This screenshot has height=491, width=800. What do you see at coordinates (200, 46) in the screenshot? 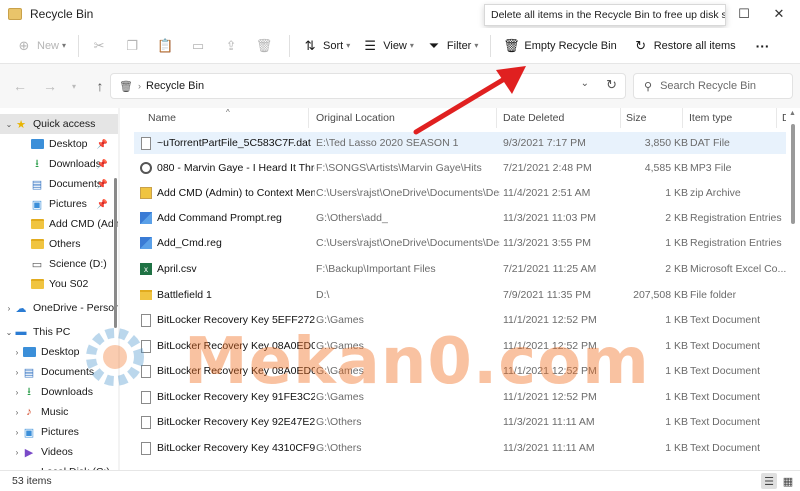
I see `rename-button: ▭` at bounding box center [200, 46].